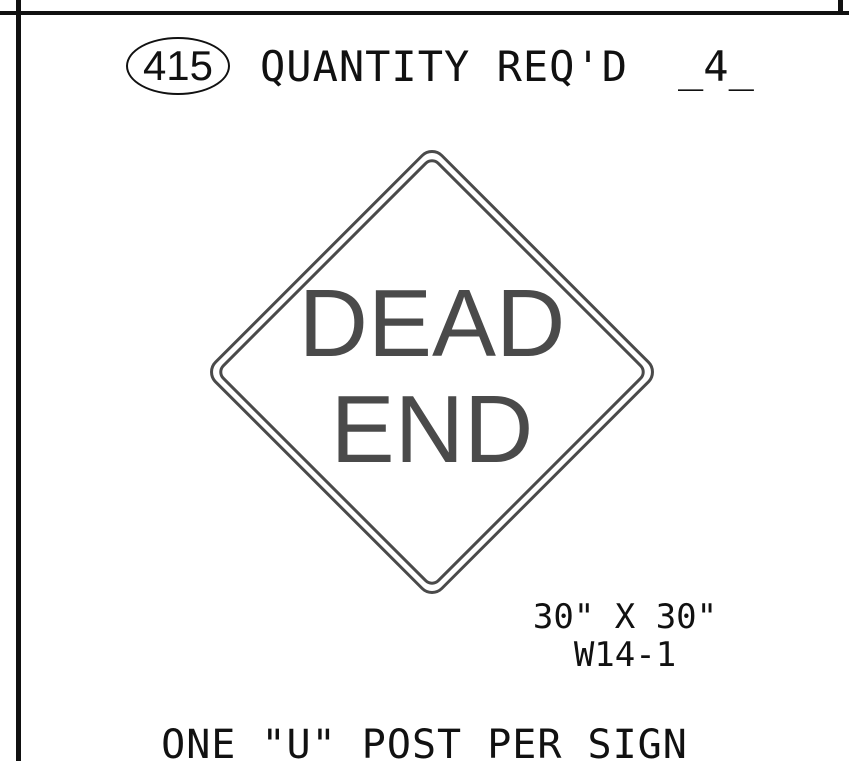  Describe the element at coordinates (625, 655) in the screenshot. I see `sign-code: W14-1` at that location.